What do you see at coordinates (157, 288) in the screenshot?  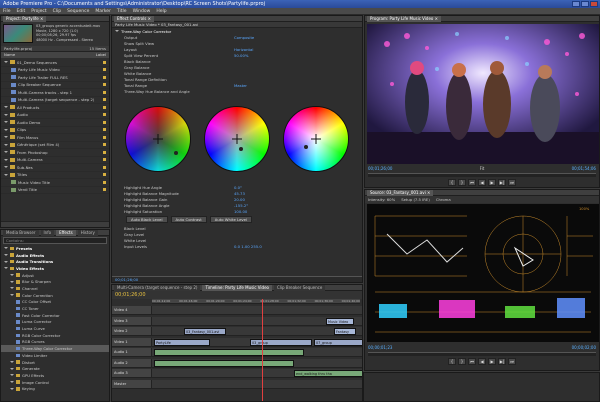 I see `tab-multi-camera: Multi-Camera (target sequence - step 2)` at bounding box center [157, 288].